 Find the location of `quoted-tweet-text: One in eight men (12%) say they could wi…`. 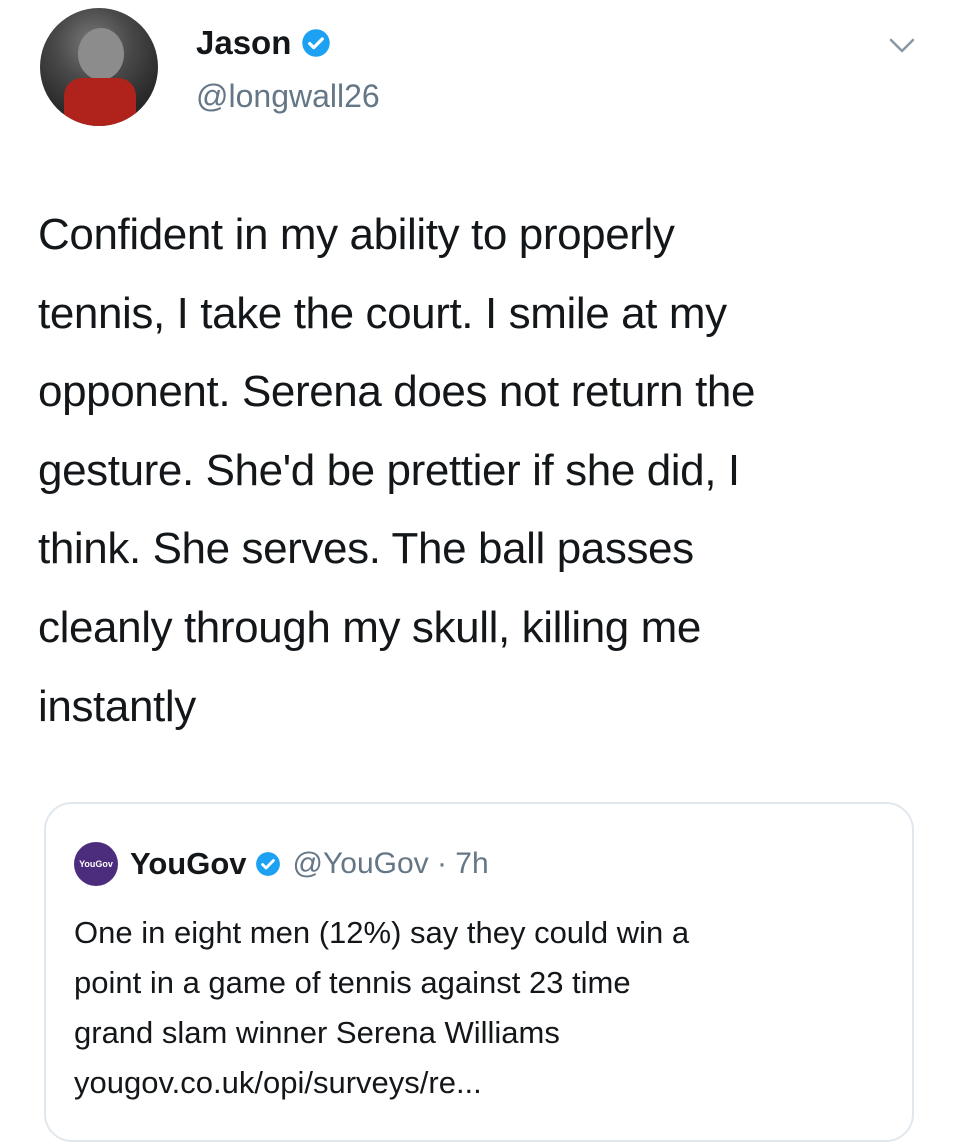

quoted-tweet-text: One in eight men (12%) say they could wi… is located at coordinates (382, 1007).